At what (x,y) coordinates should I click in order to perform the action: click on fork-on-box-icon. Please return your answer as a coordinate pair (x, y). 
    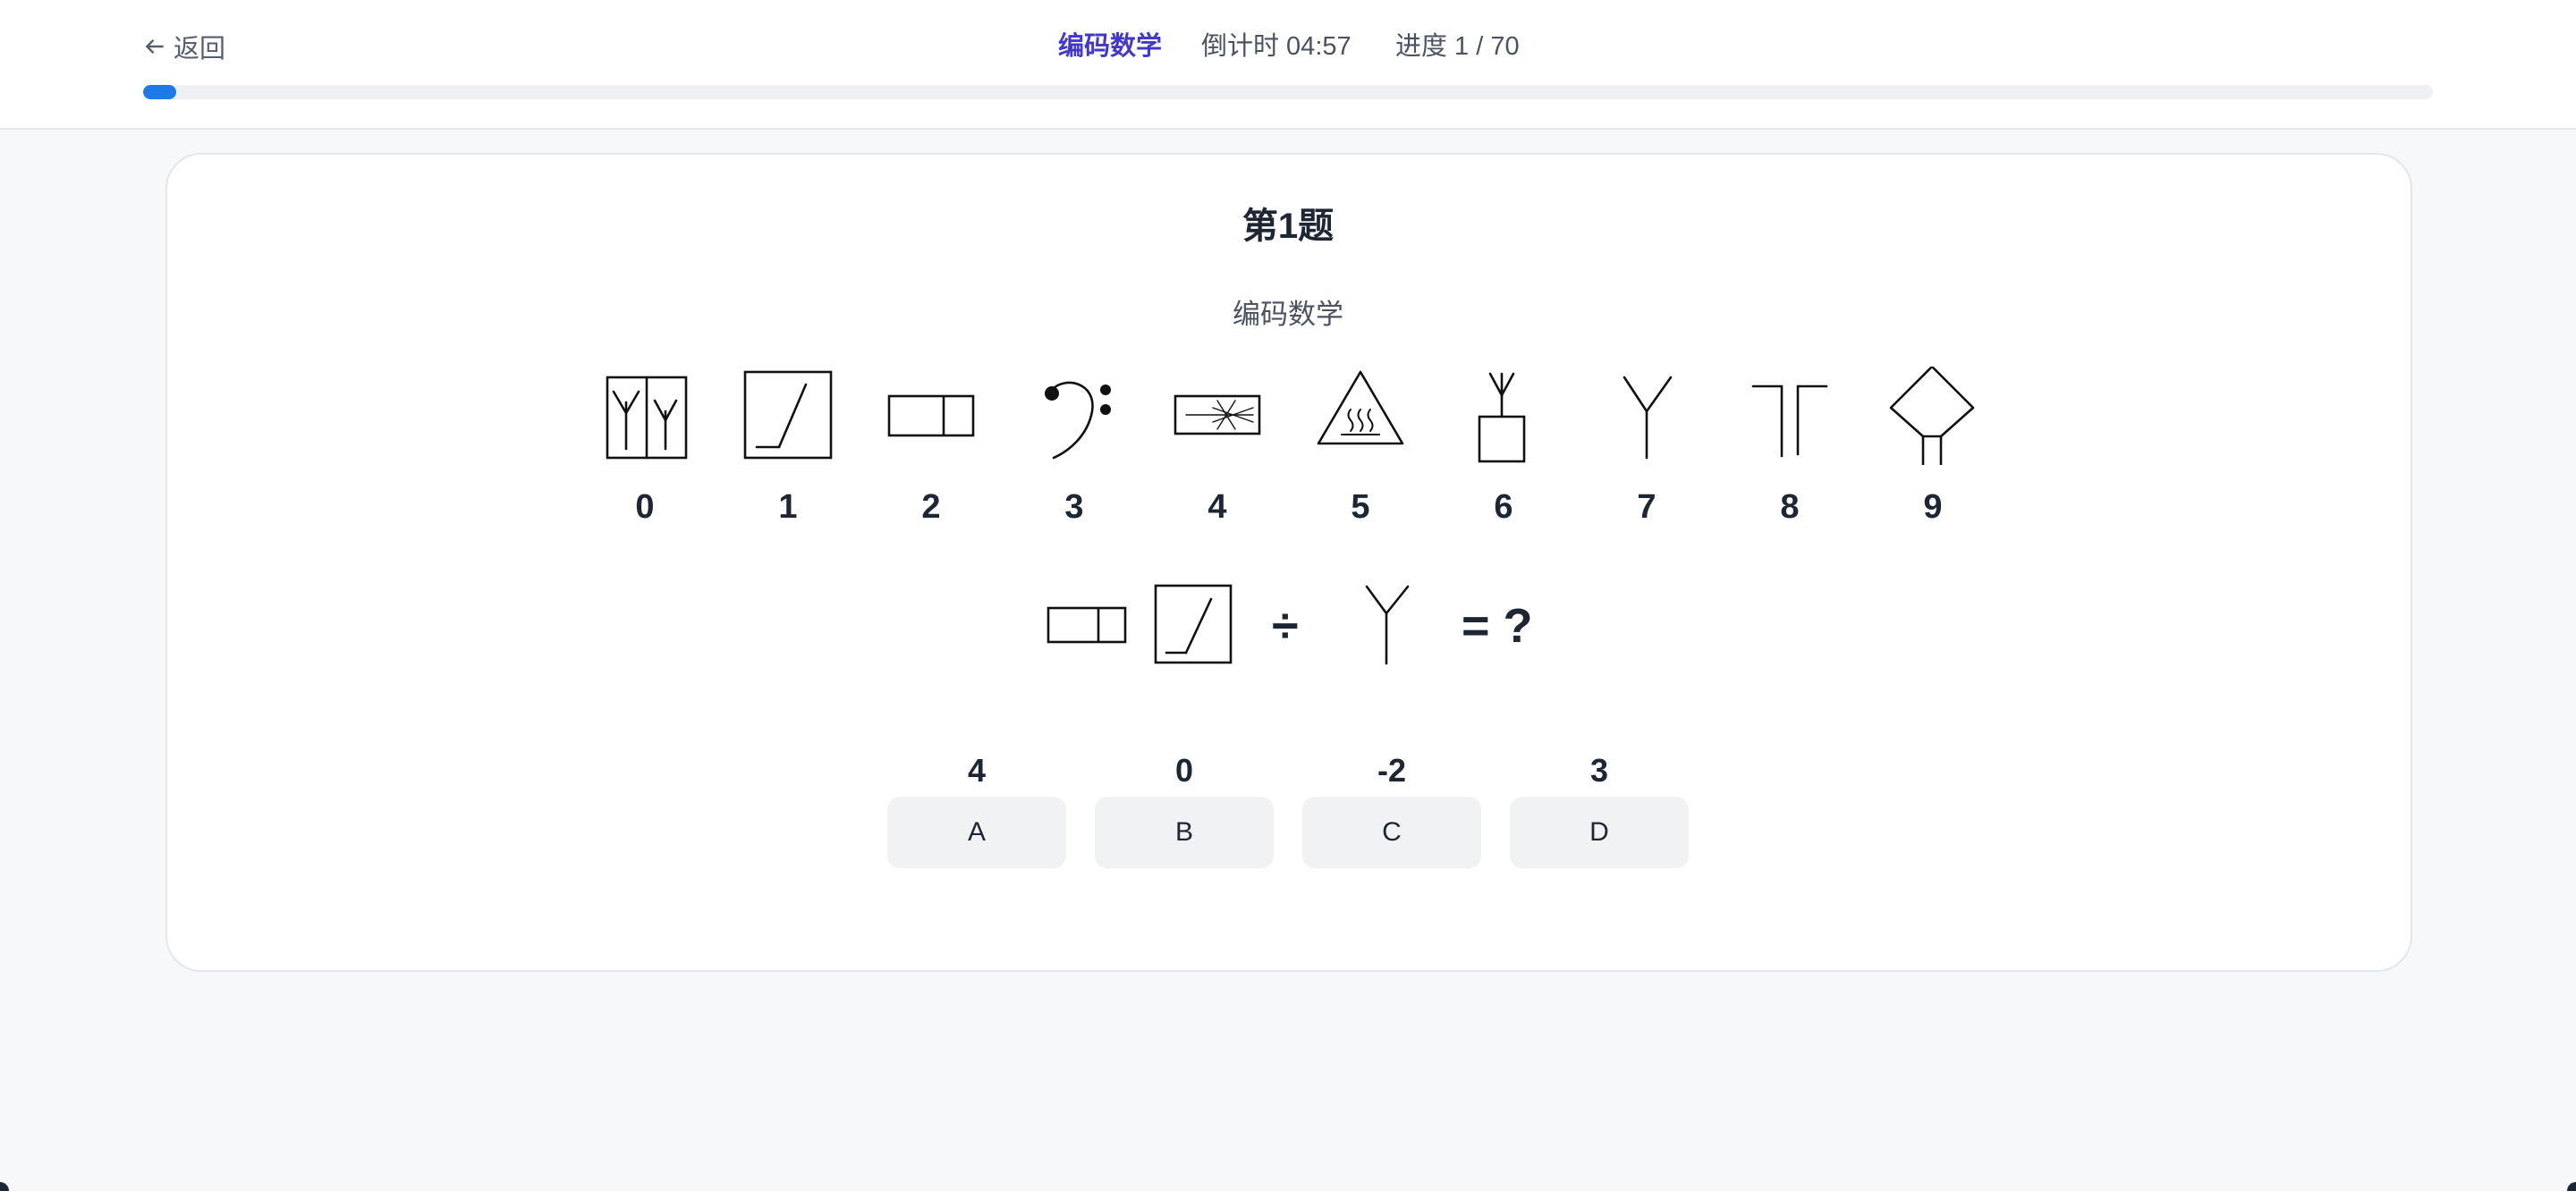
    Looking at the image, I should click on (1503, 416).